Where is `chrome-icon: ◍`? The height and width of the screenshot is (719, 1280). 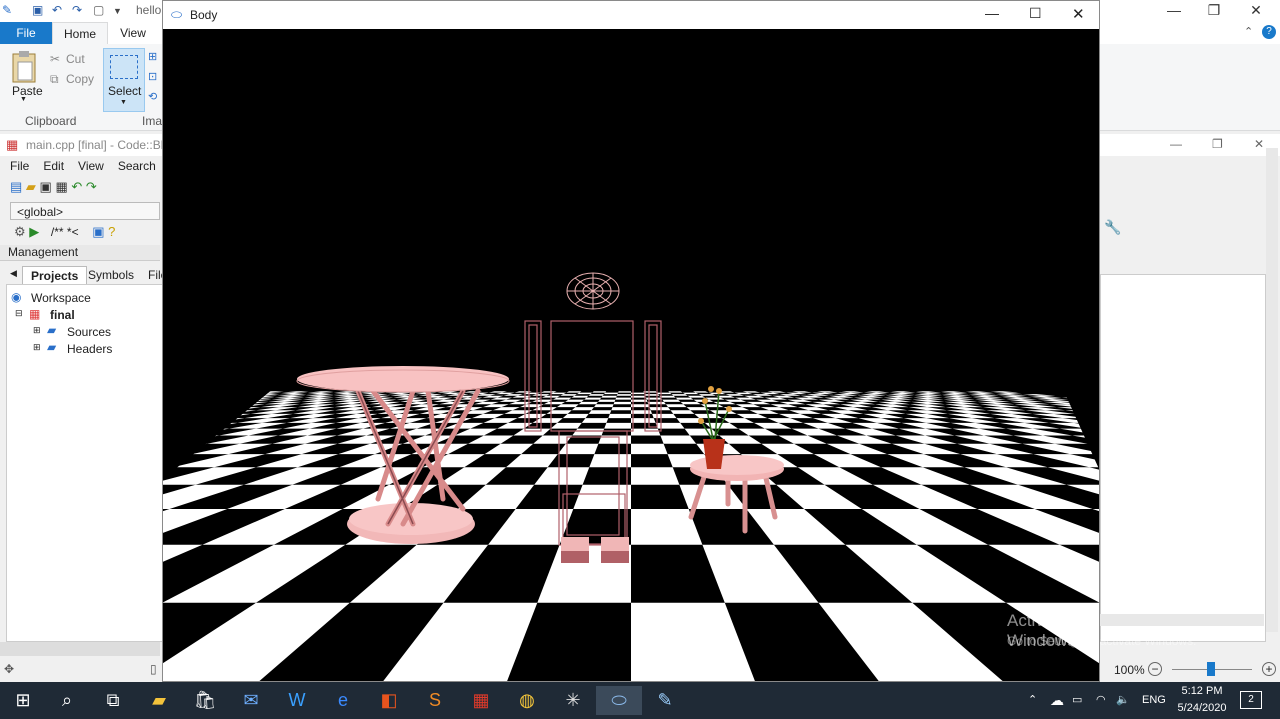
chrome-icon: ◍ is located at coordinates (527, 700).